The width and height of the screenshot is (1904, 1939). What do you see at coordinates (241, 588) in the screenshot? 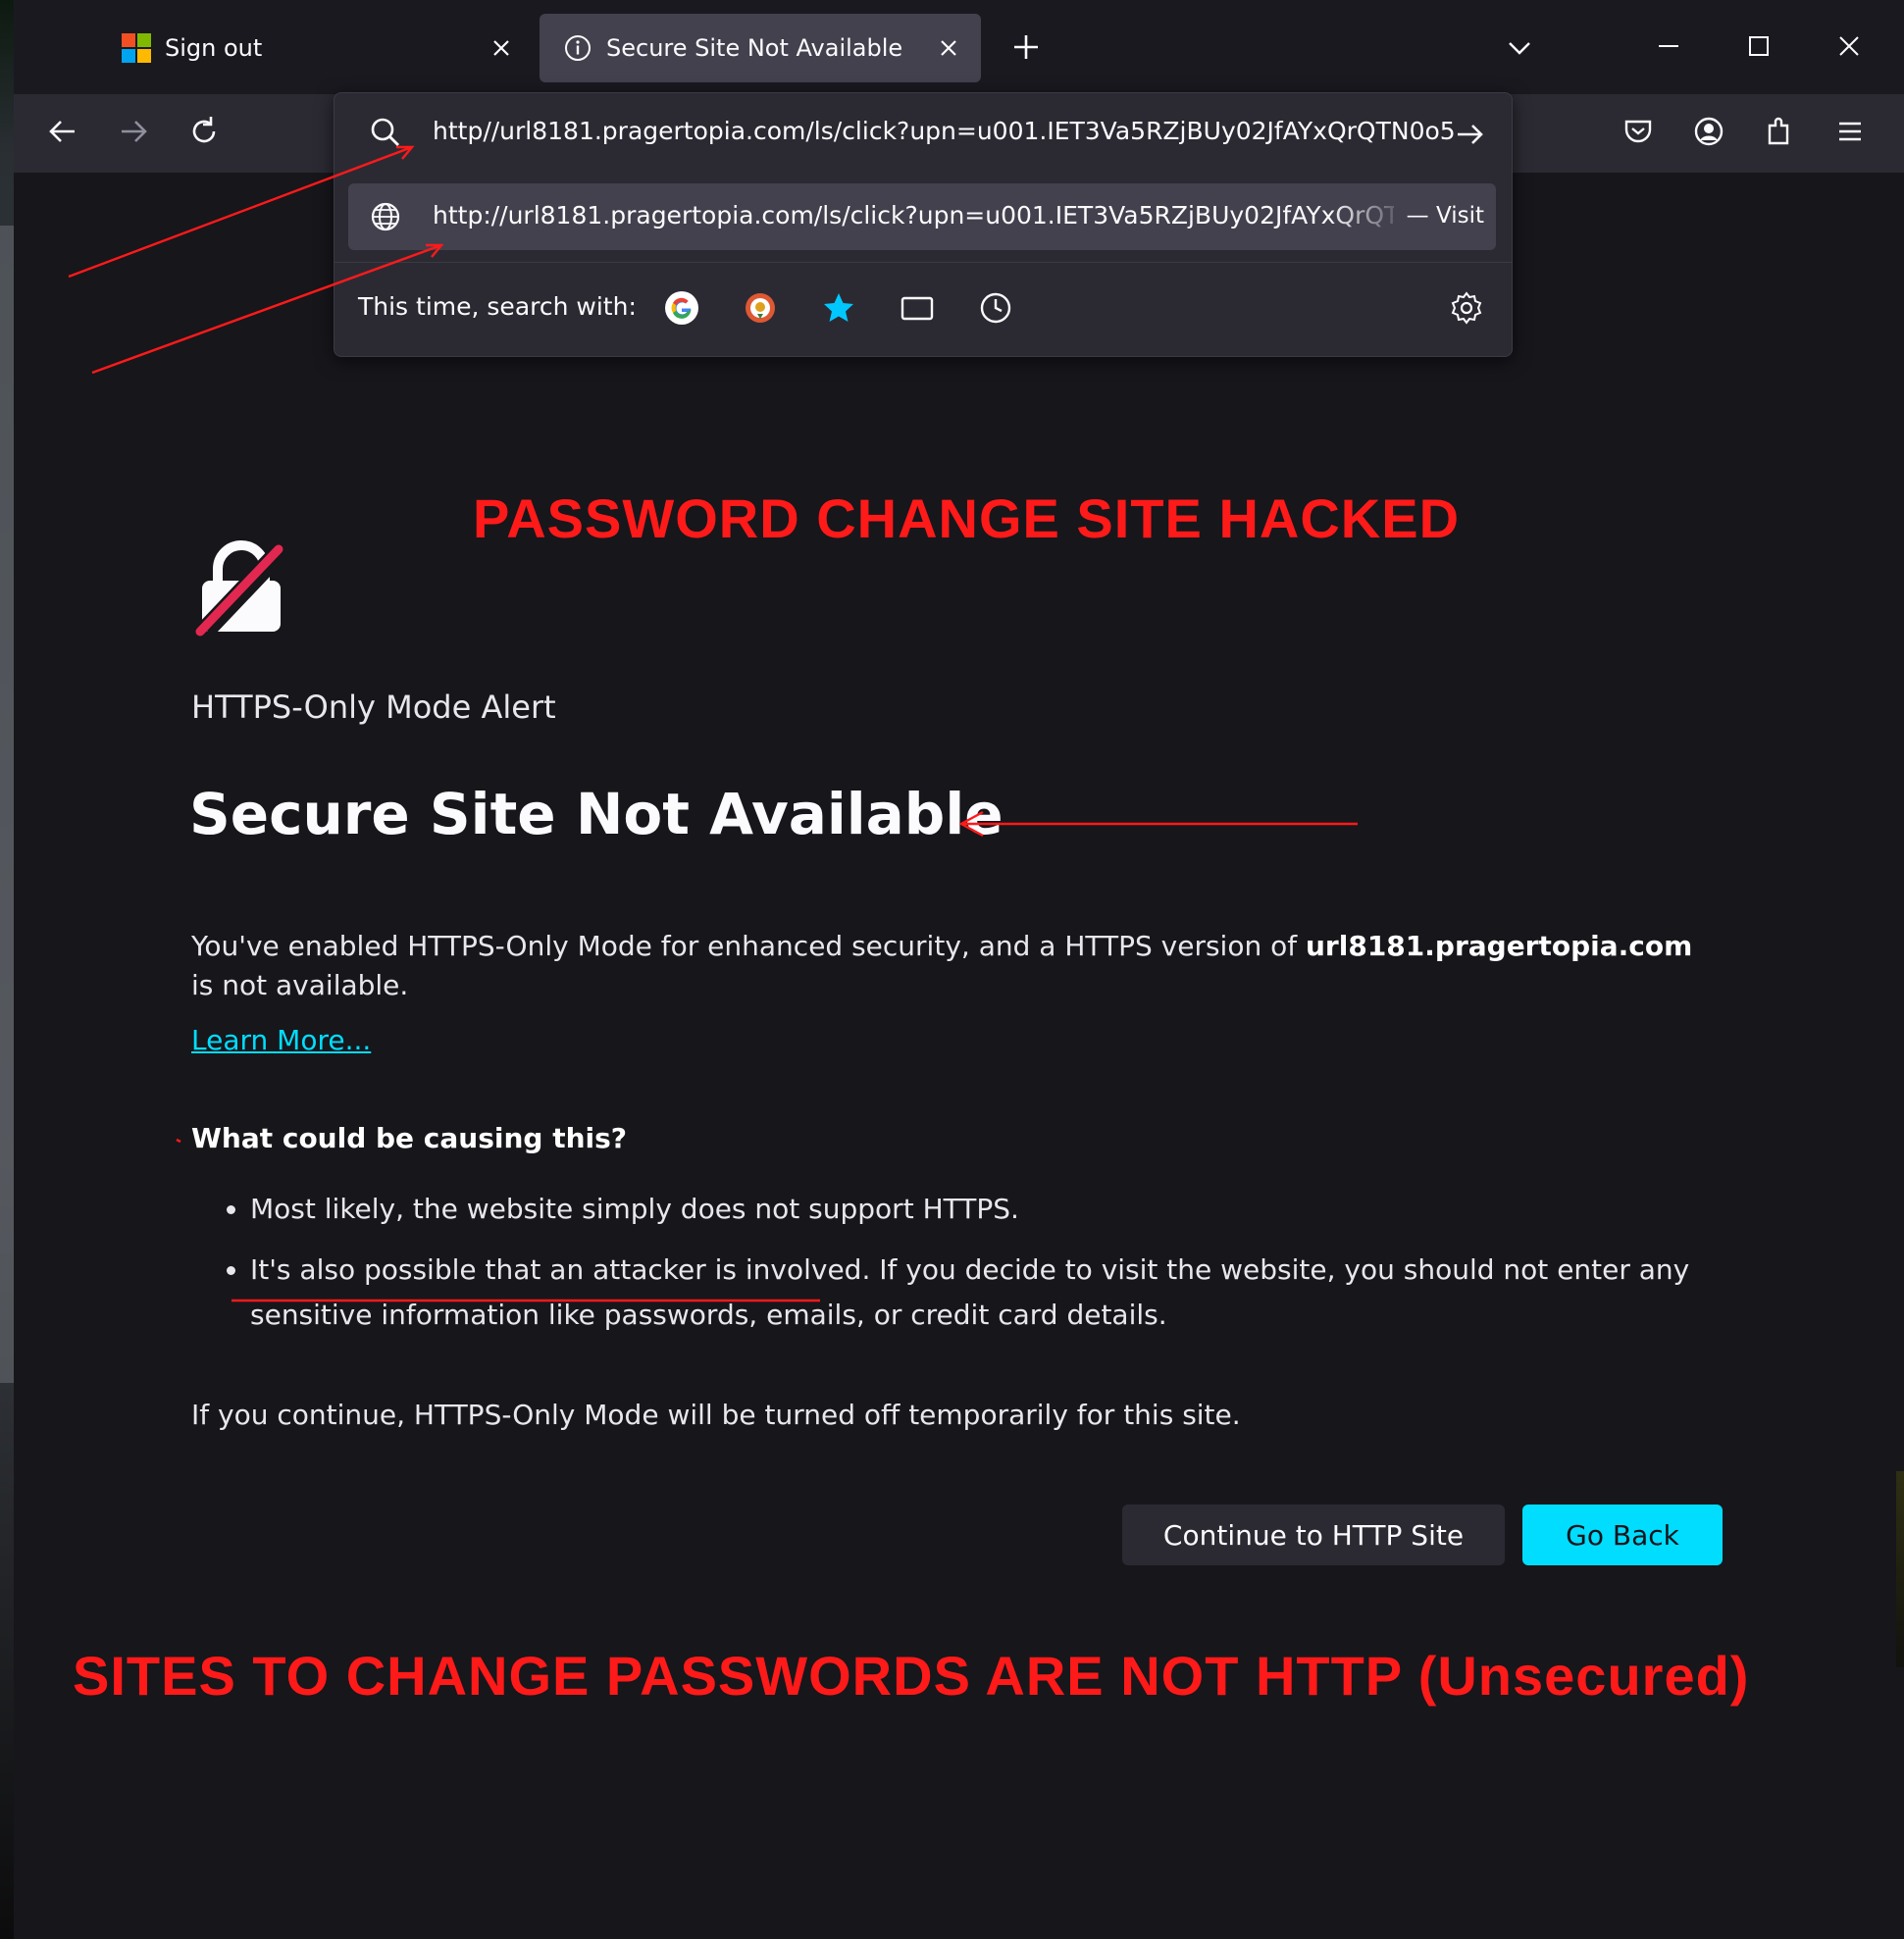
I see `broken-lock-icon` at bounding box center [241, 588].